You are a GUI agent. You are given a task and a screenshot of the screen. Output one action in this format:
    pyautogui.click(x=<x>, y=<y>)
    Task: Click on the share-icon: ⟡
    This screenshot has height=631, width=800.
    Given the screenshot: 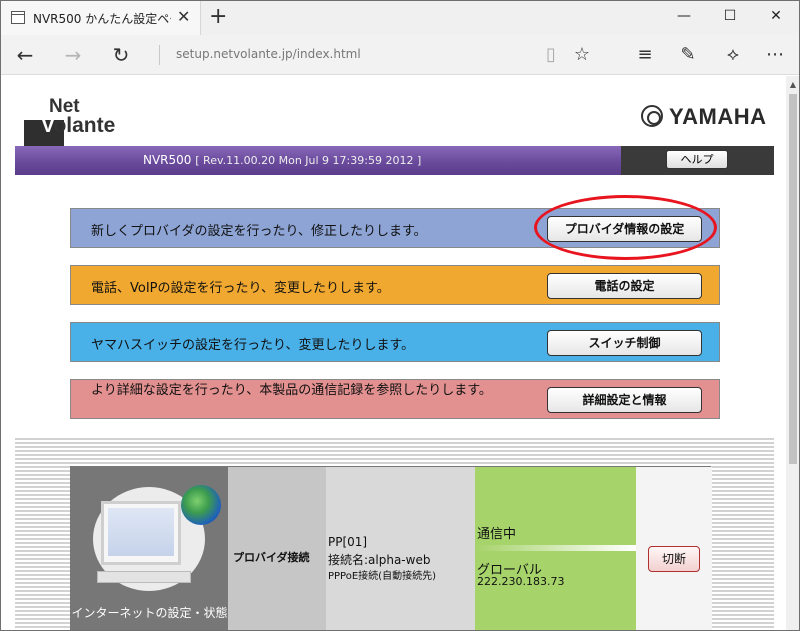 What is the action you would take?
    pyautogui.click(x=733, y=55)
    